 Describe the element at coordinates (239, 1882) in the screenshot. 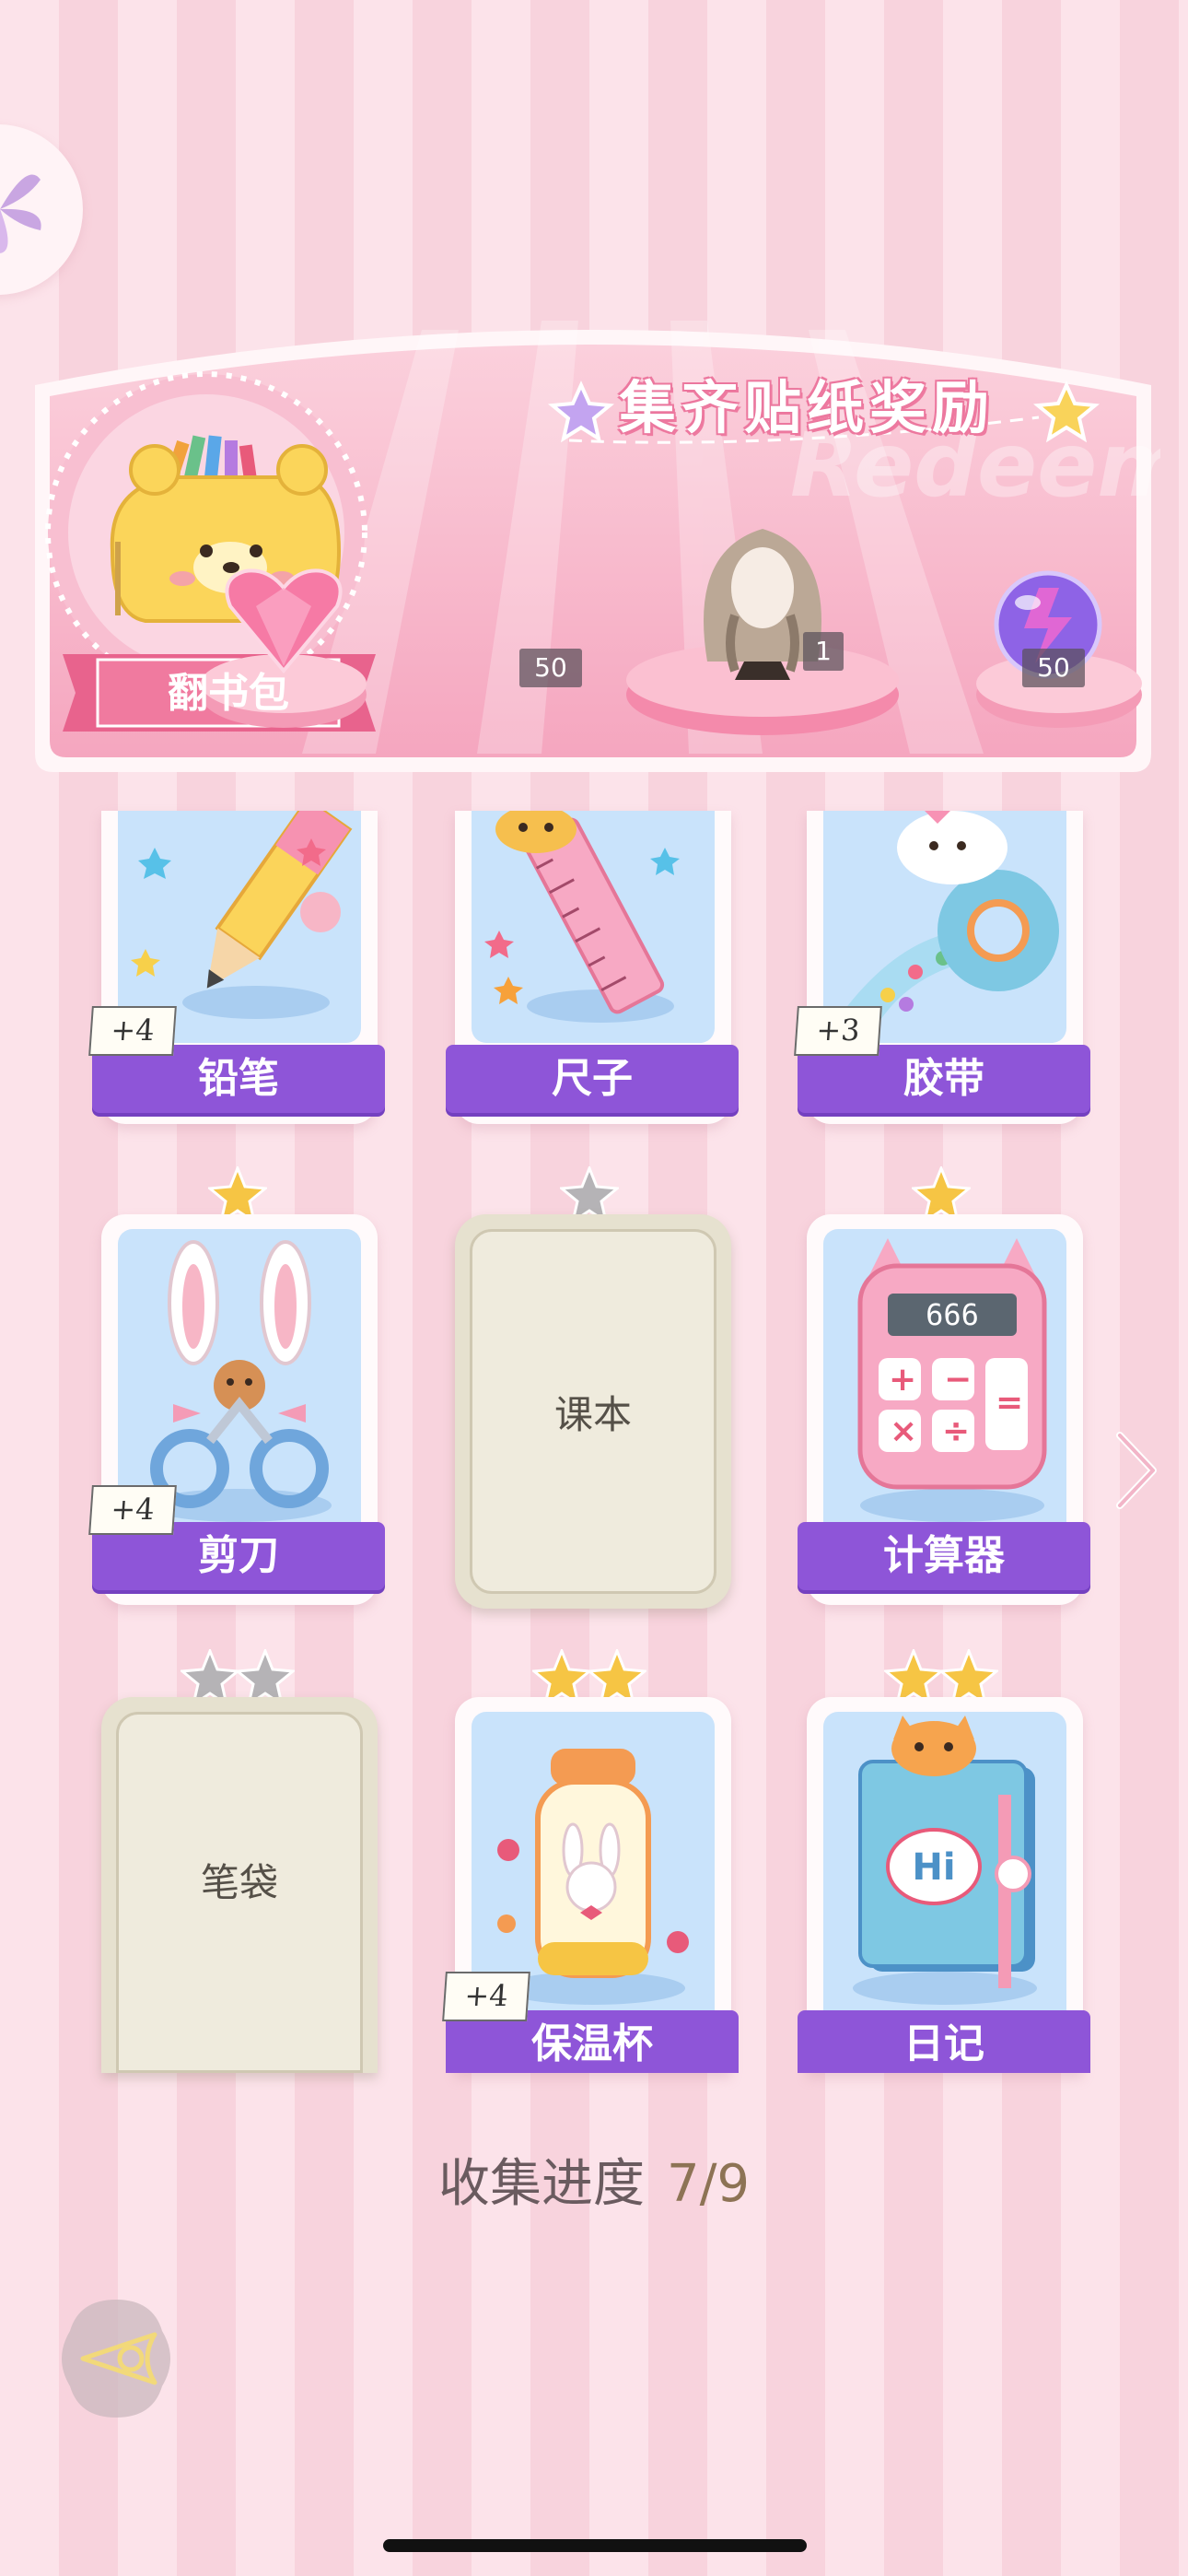

I see `locked-card-label: 笔袋` at that location.